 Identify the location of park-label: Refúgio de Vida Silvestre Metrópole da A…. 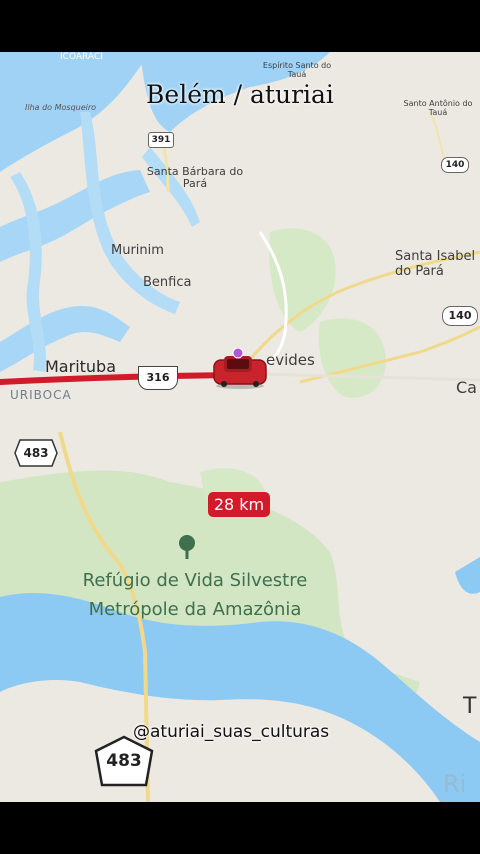
(195, 595).